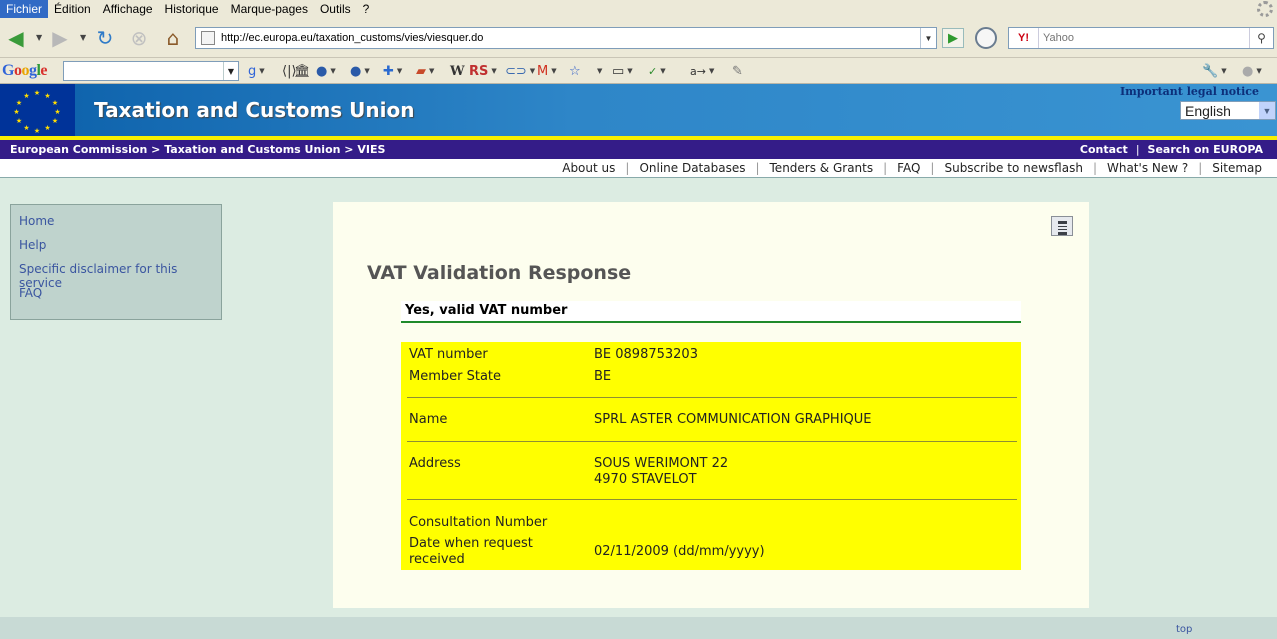  What do you see at coordinates (986, 38) in the screenshot?
I see `clock-icon` at bounding box center [986, 38].